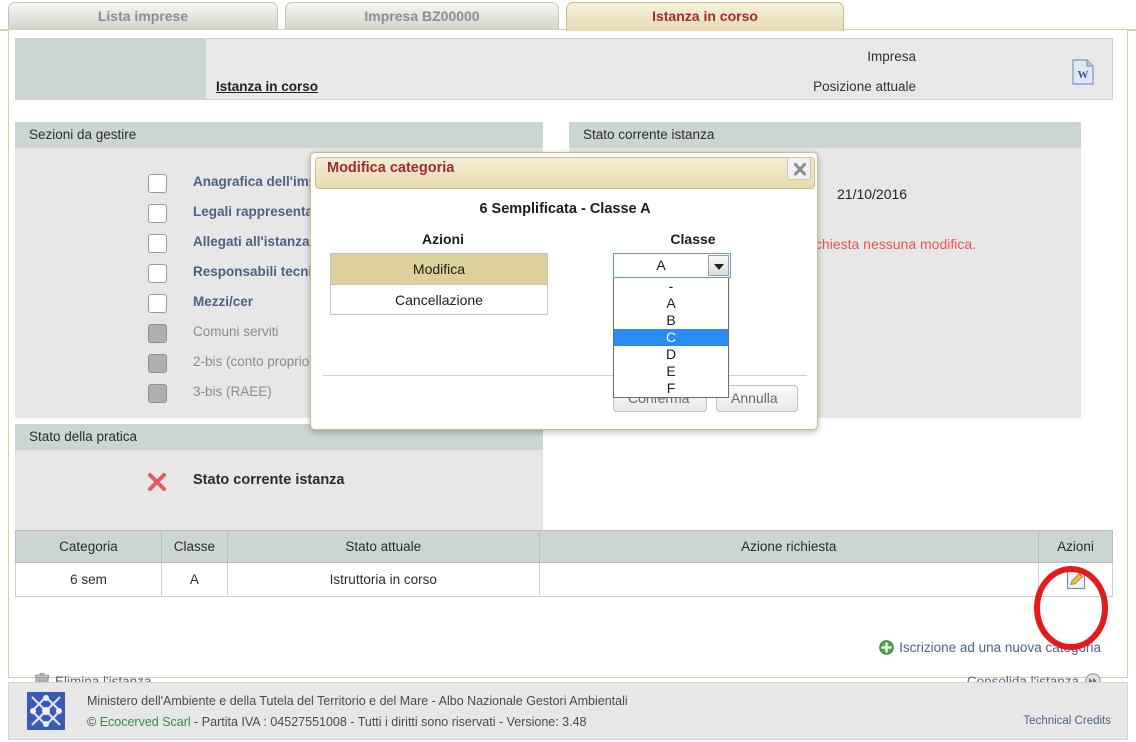 This screenshot has height=742, width=1136. What do you see at coordinates (1067, 721) in the screenshot?
I see `technical-credits-link: Technical Credits` at bounding box center [1067, 721].